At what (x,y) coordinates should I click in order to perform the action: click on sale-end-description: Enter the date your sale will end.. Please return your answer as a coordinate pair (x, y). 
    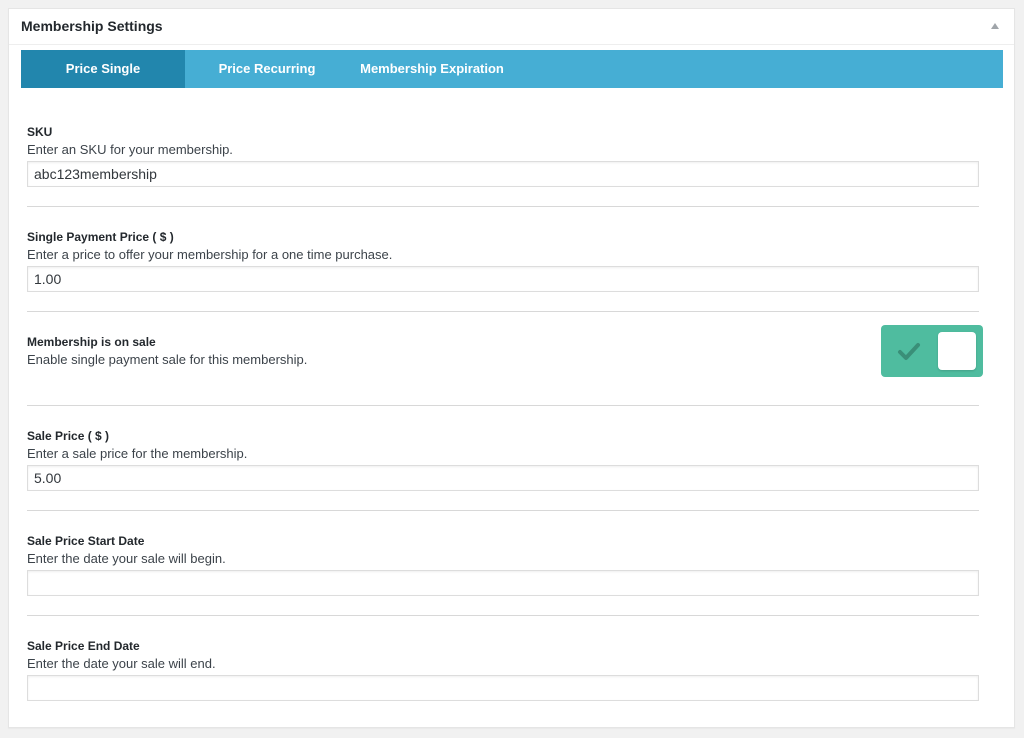
    Looking at the image, I should click on (121, 663).